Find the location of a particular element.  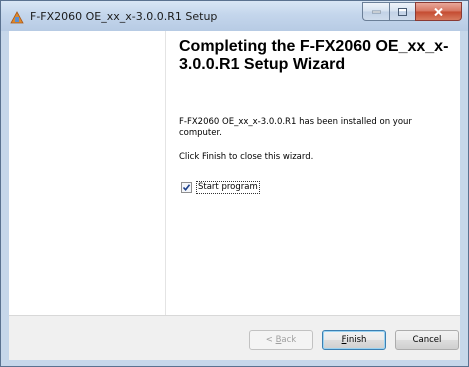

minimize-button is located at coordinates (375, 11).